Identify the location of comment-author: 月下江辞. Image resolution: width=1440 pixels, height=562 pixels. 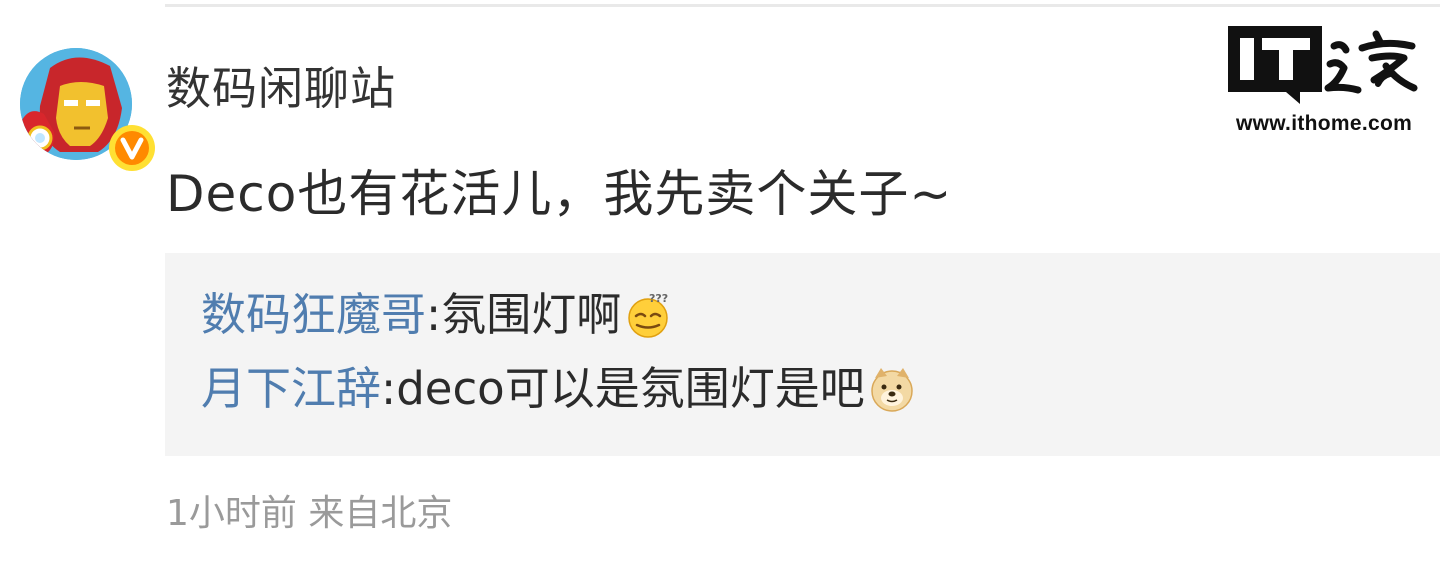
(291, 389).